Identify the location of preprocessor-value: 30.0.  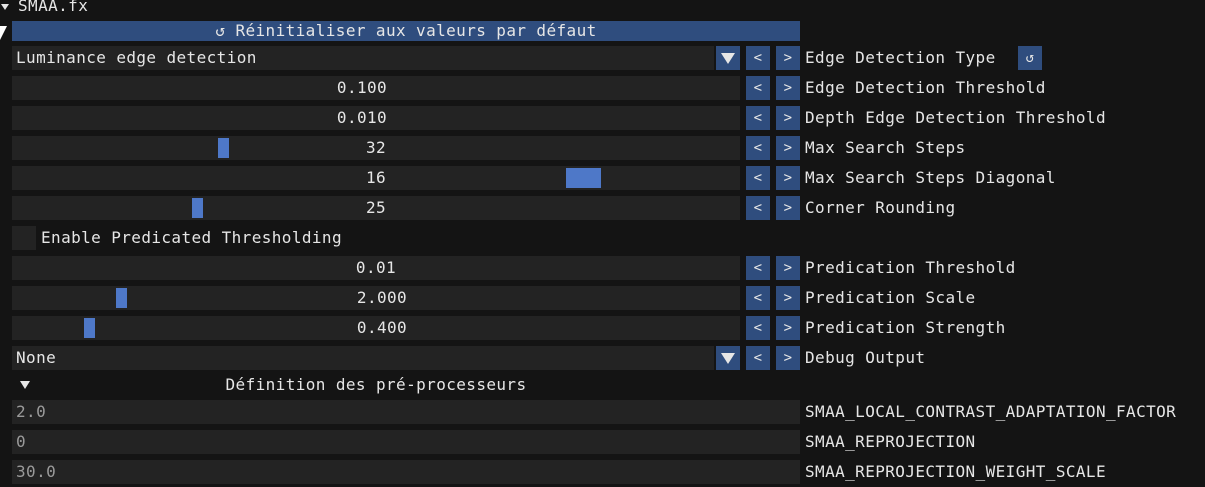
(36, 471).